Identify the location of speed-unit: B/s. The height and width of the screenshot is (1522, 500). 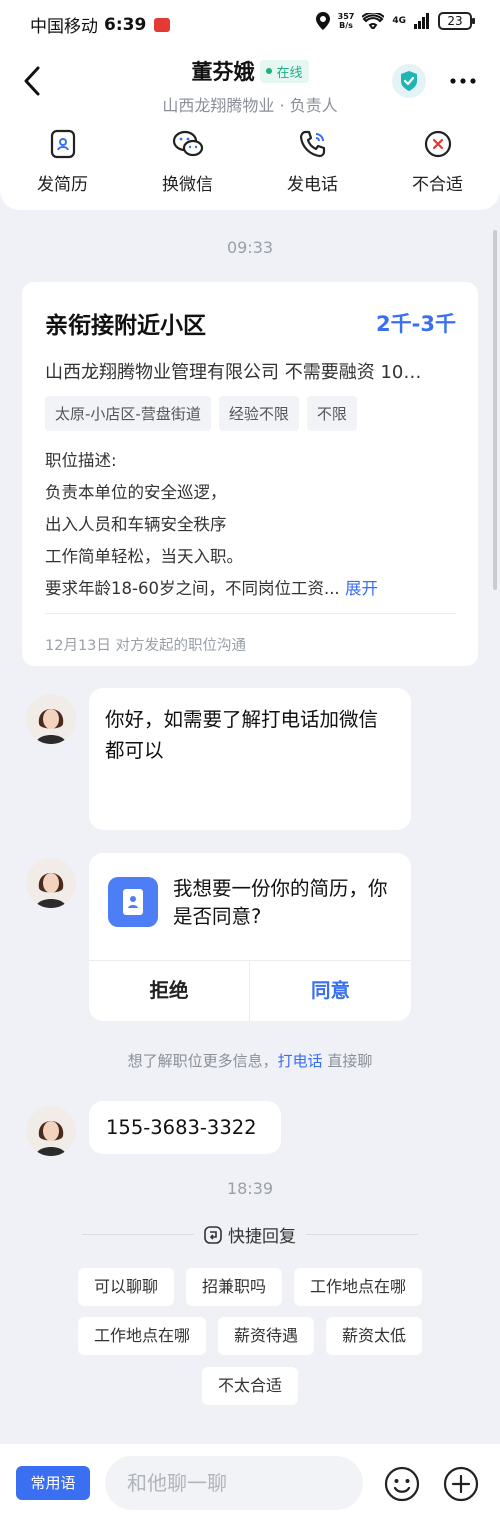
(346, 25).